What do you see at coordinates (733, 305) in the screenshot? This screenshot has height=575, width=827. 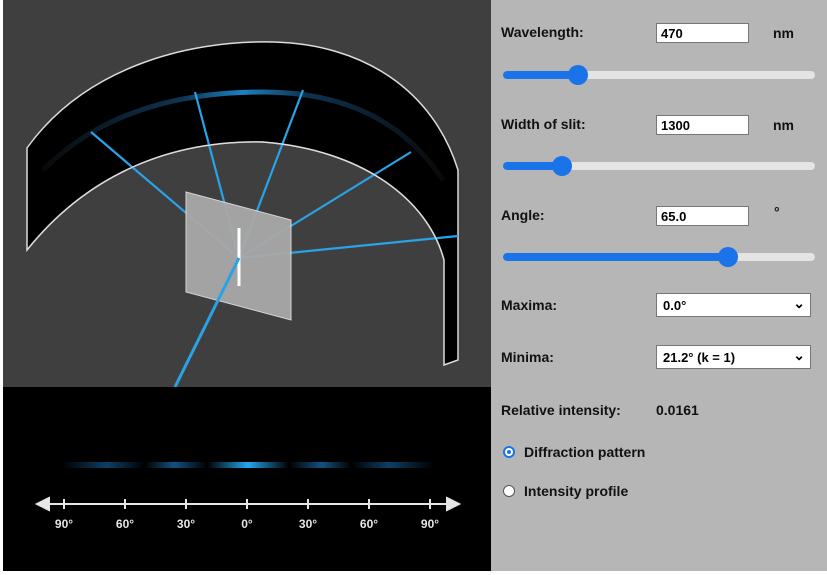 I see `maxima-select: 0.0° ⌄` at bounding box center [733, 305].